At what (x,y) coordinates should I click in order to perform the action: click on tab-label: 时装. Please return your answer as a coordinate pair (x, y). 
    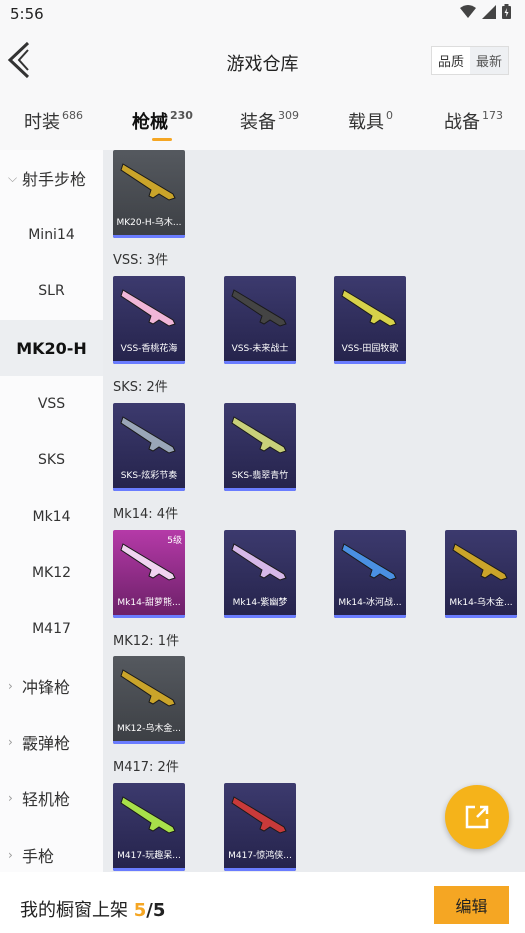
    Looking at the image, I should click on (42, 122).